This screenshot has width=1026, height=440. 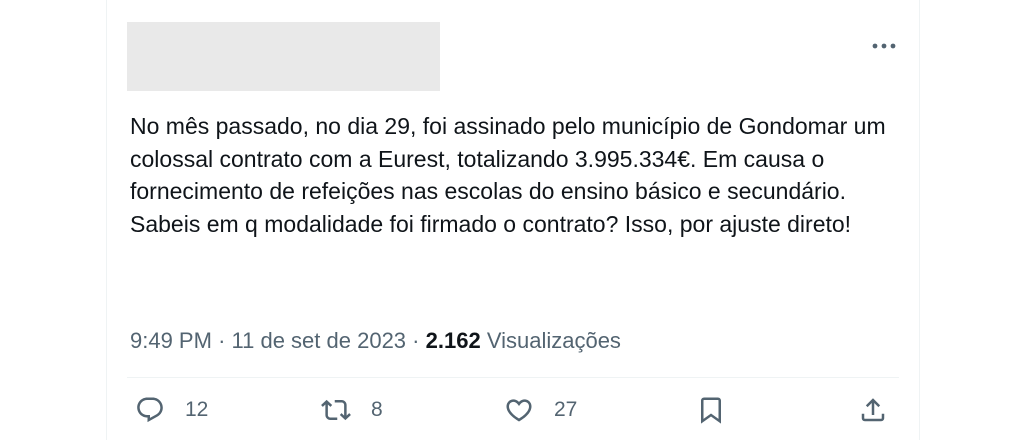 What do you see at coordinates (171, 410) in the screenshot?
I see `reply-button: 12` at bounding box center [171, 410].